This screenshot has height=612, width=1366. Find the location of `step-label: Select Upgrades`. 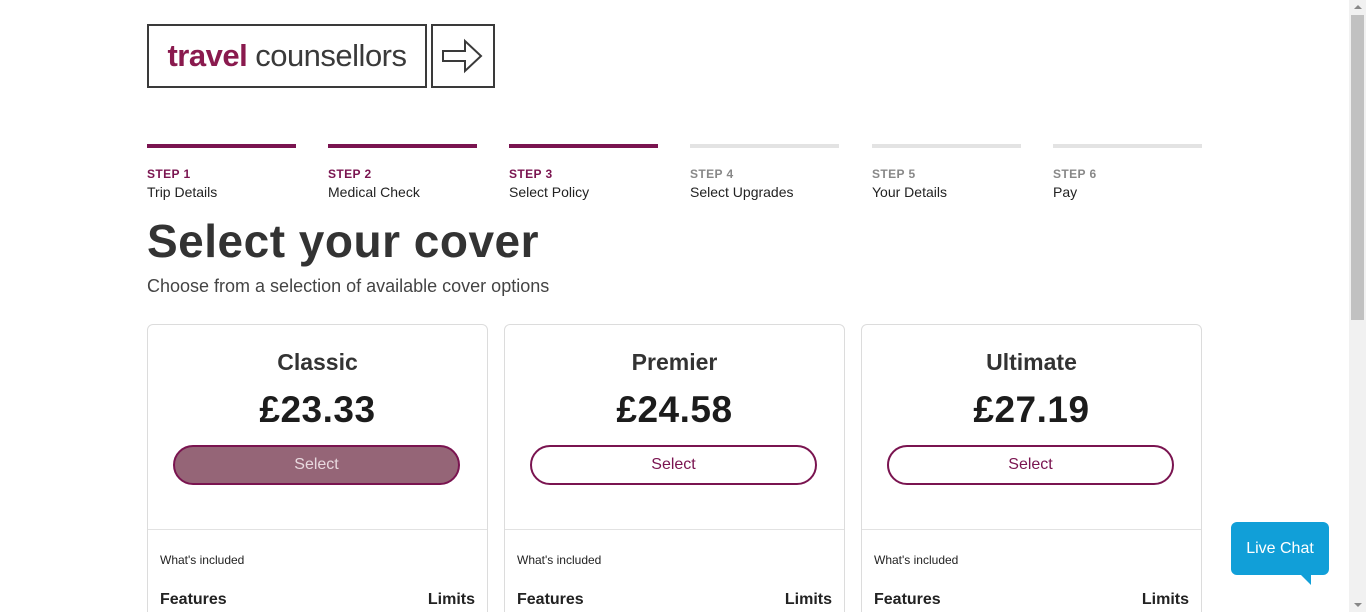

step-label: Select Upgrades is located at coordinates (742, 192).